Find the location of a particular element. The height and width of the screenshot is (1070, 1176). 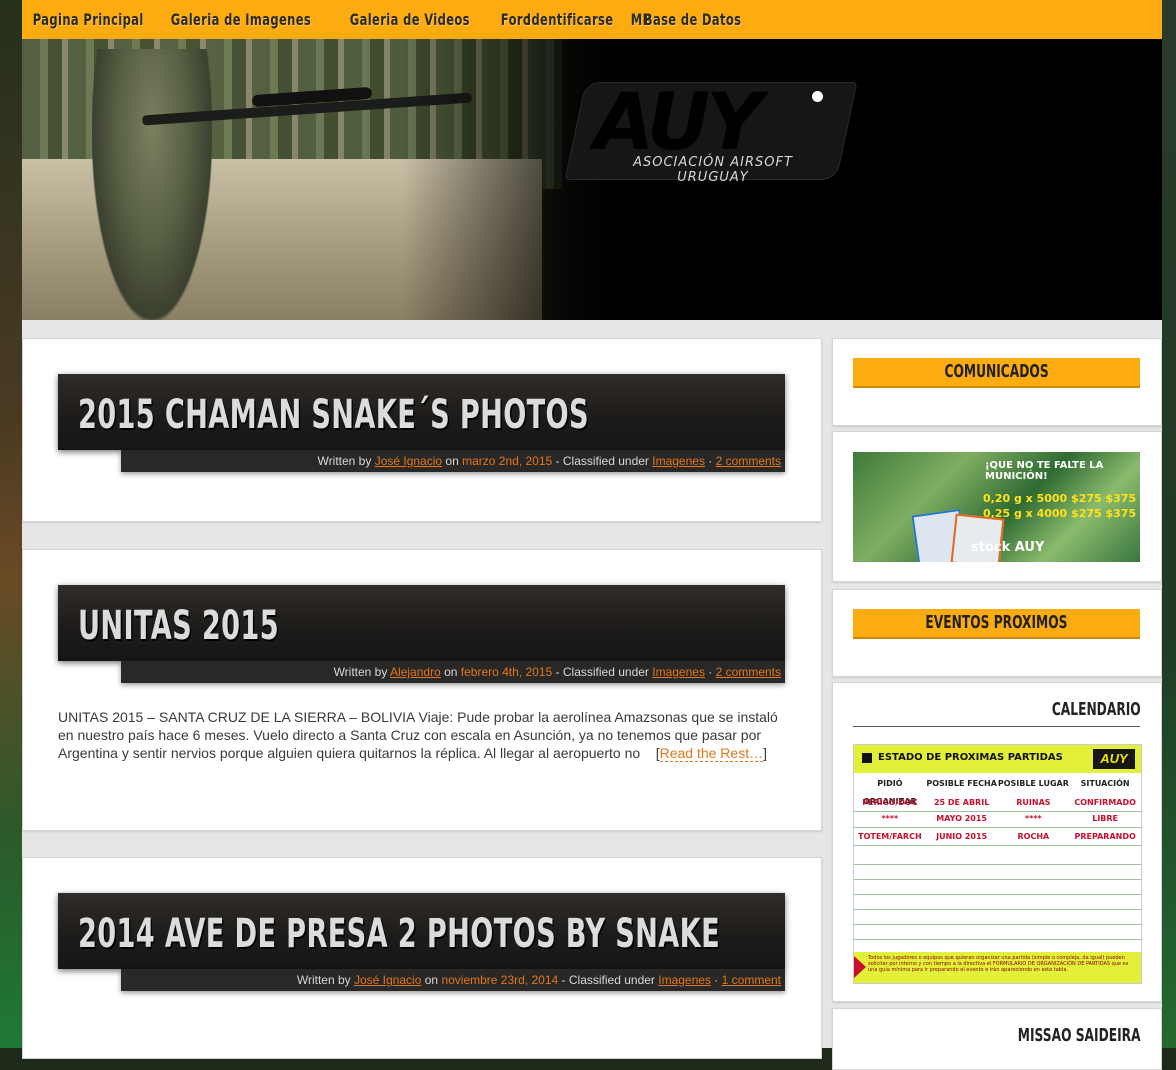

widget-header-bar: COMUNICADOS is located at coordinates (996, 373).